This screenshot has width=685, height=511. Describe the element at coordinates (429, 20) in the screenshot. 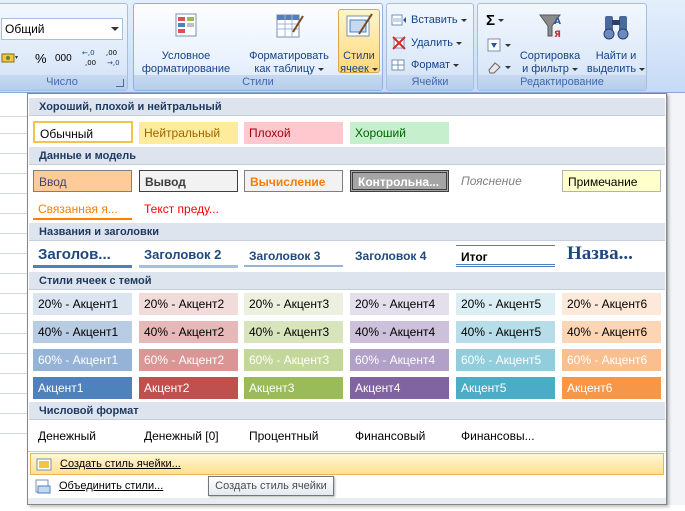

I see `insert-button: Вставить` at that location.